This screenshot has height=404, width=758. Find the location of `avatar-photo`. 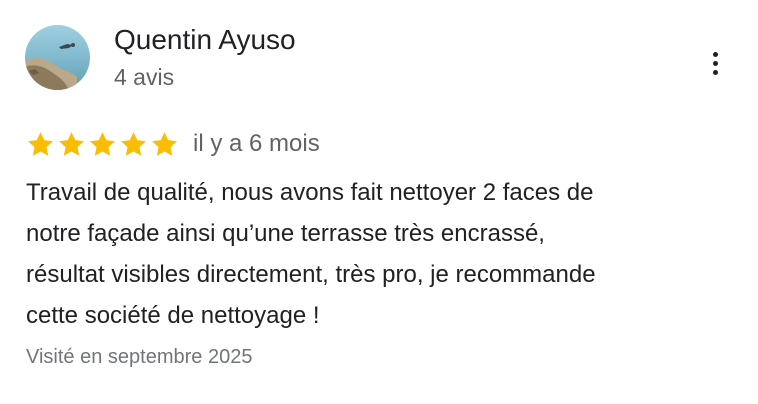

avatar-photo is located at coordinates (57, 57).